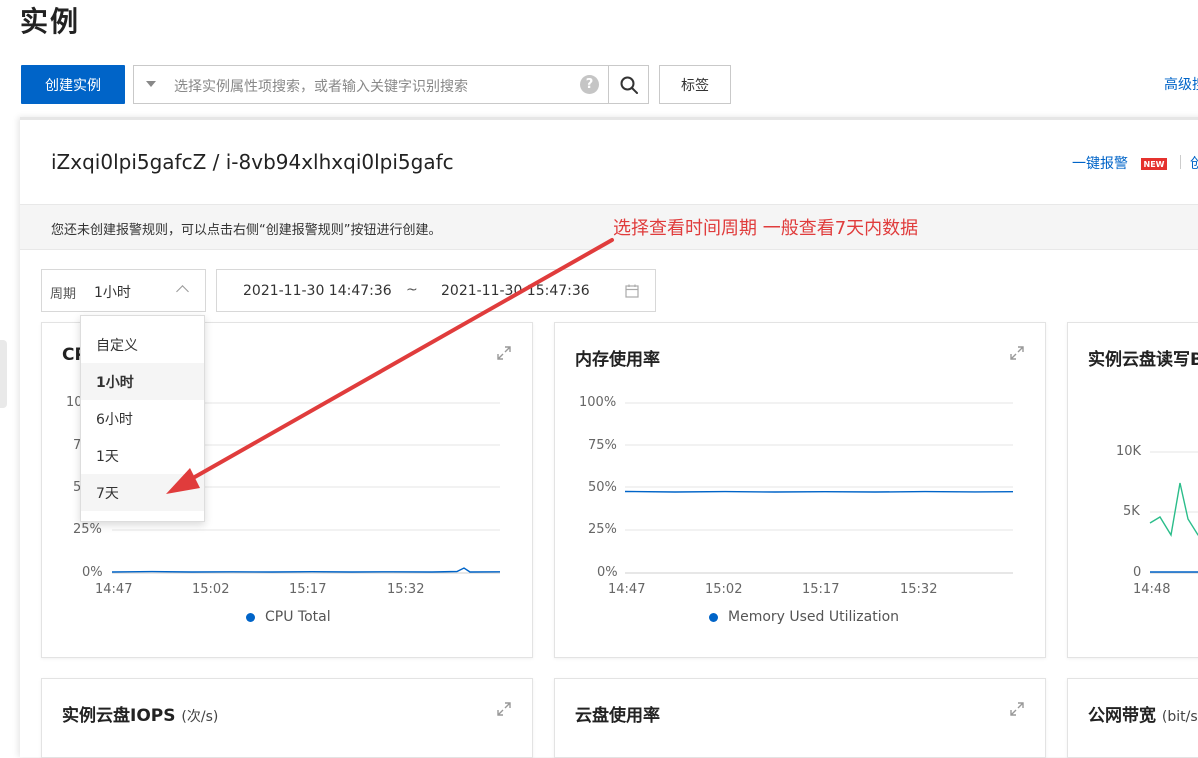 The image size is (1198, 758). Describe the element at coordinates (142, 344) in the screenshot. I see `period-option-custom: 自定义` at that location.